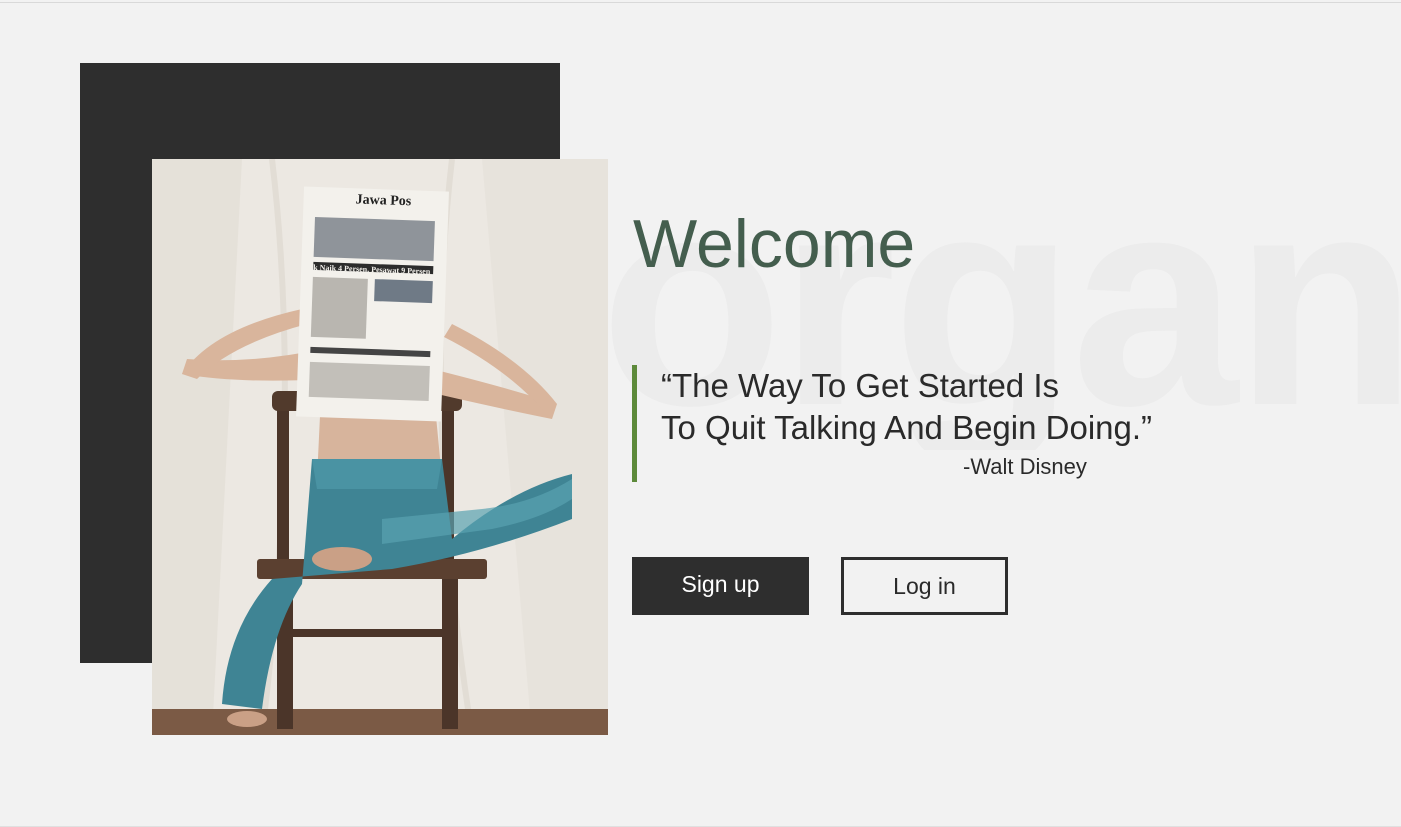 Image resolution: width=1401 pixels, height=827 pixels. I want to click on quote-author: -Walt Disney, so click(1025, 466).